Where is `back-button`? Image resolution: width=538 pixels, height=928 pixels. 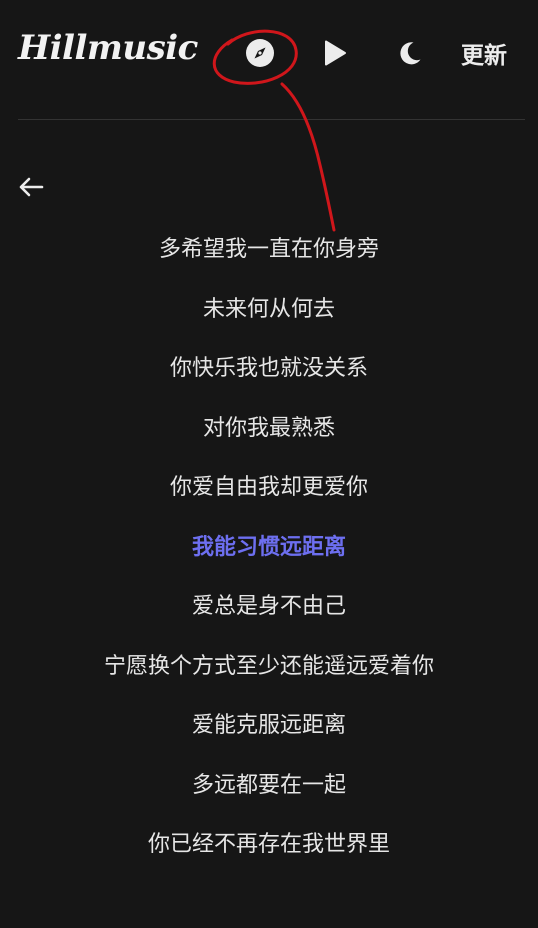
back-button is located at coordinates (31, 187).